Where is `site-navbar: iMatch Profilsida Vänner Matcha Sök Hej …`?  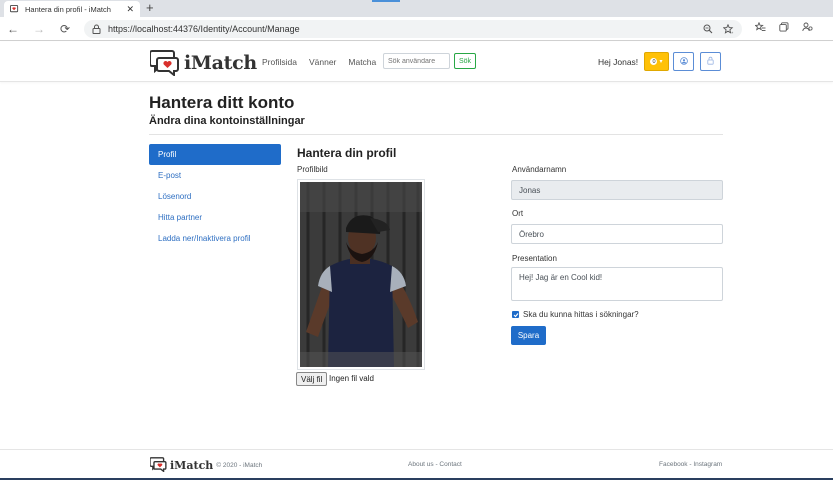
site-navbar: iMatch Profilsida Vänner Matcha Sök Hej … is located at coordinates (416, 62).